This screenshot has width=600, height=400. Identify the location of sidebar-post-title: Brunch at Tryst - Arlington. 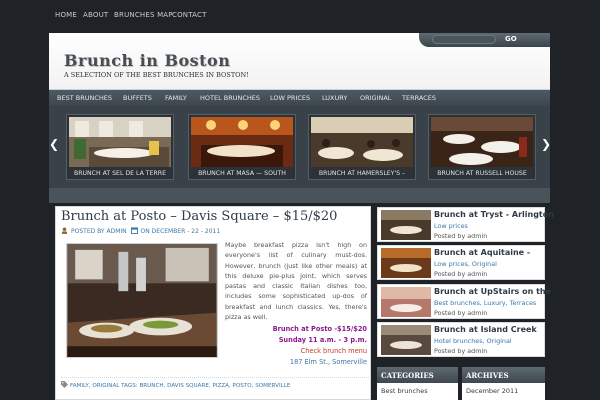
(494, 214).